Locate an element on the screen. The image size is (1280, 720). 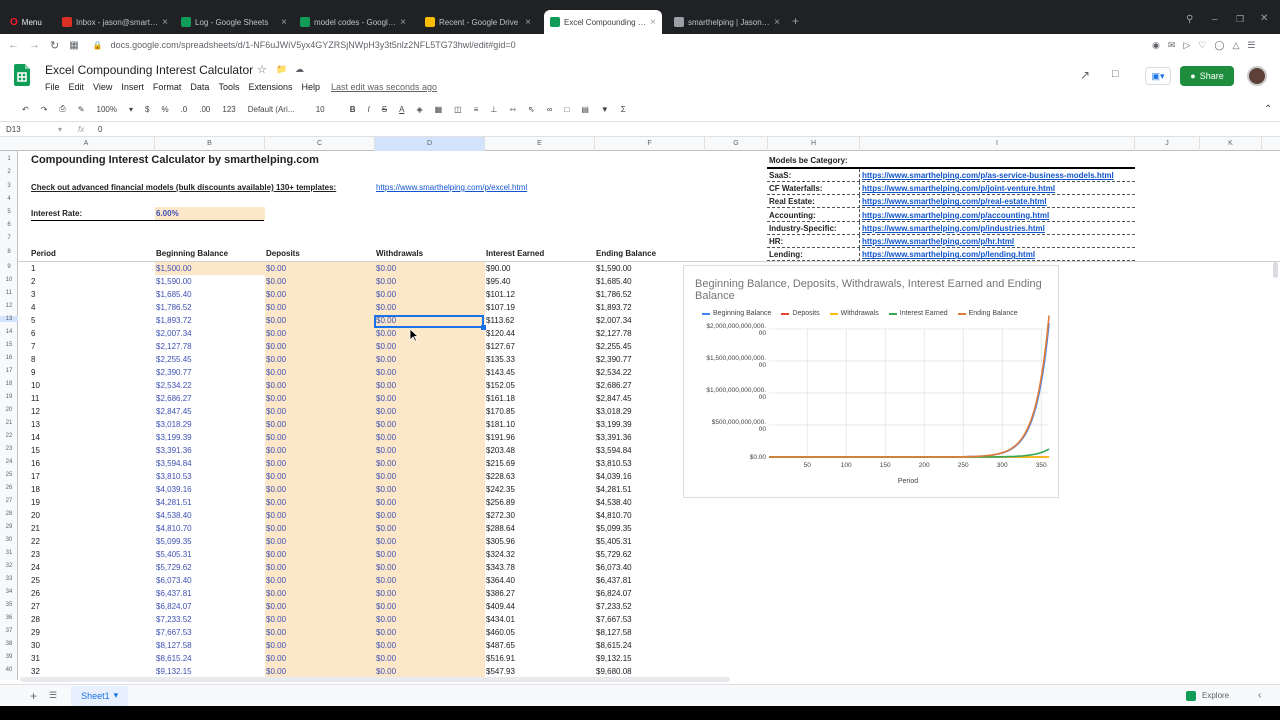
restore-icon: ❐ is located at coordinates (1240, 19).